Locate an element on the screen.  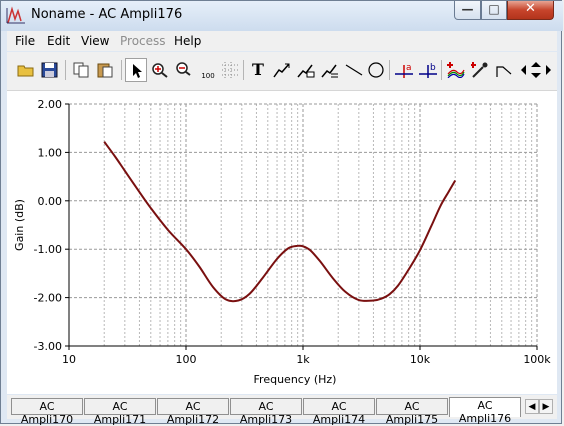
menu-help: Help is located at coordinates (187, 41).